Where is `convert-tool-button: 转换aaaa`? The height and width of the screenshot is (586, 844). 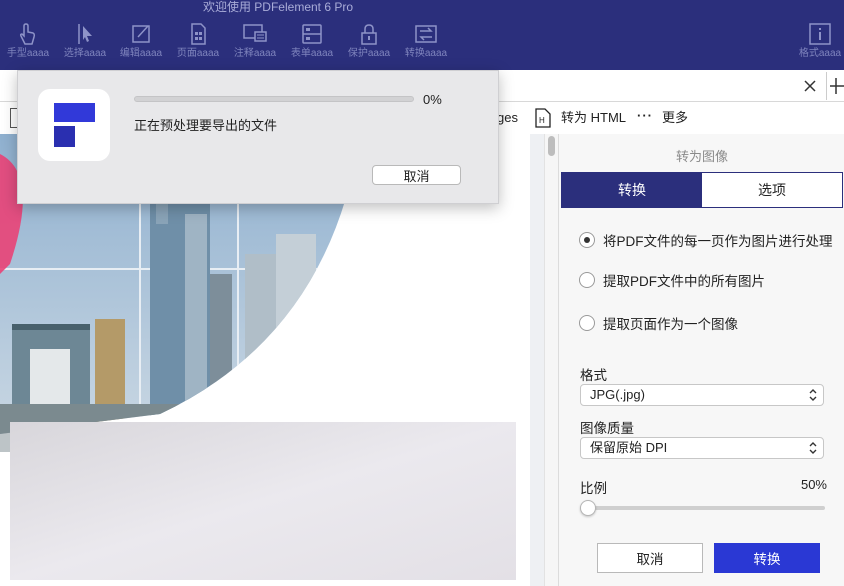
convert-tool-button: 转换aaaa is located at coordinates (426, 44).